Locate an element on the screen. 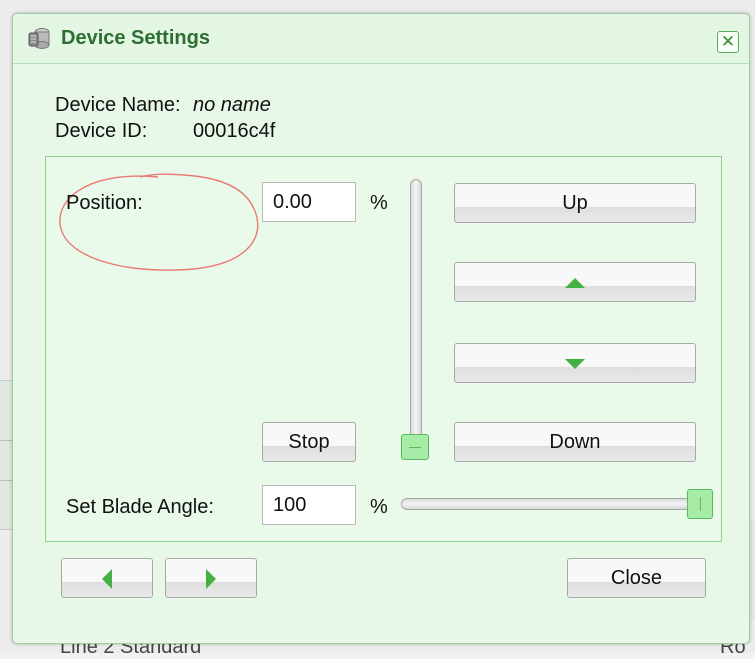 Image resolution: width=755 pixels, height=659 pixels. blade-angle-unit: % is located at coordinates (379, 507).